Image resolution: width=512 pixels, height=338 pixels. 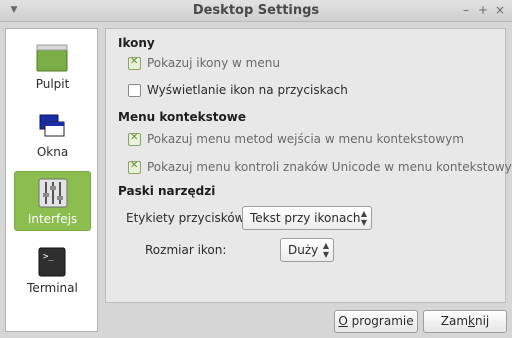 I want to click on sidebar-item-pulpit: Pulpit, so click(x=52, y=67).